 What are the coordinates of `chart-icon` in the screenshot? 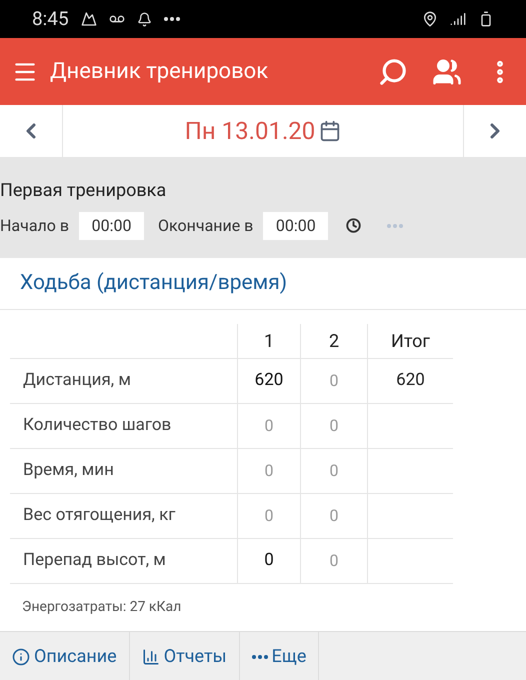 It's located at (151, 657).